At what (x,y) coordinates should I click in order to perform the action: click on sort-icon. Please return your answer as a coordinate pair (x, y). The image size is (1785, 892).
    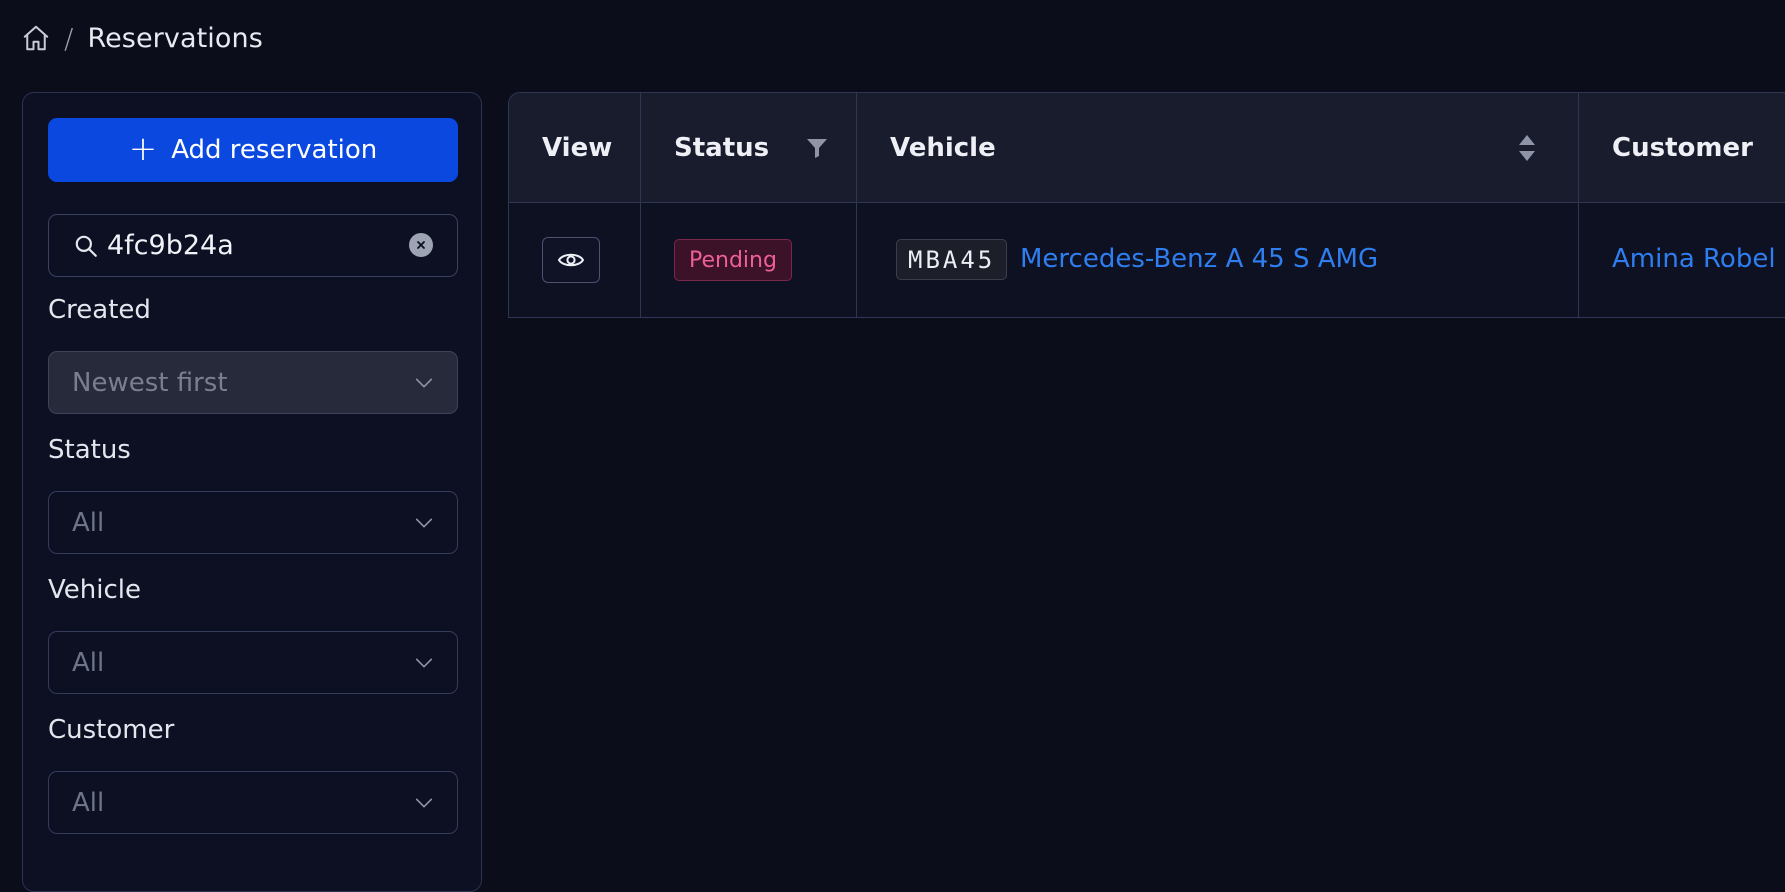
    Looking at the image, I should click on (1527, 148).